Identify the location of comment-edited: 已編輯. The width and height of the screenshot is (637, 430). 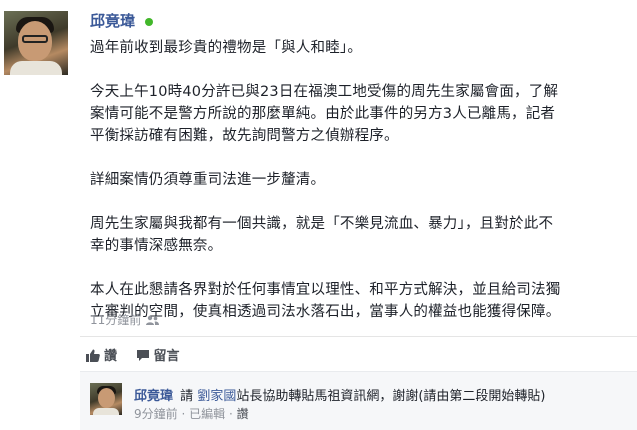
(207, 414).